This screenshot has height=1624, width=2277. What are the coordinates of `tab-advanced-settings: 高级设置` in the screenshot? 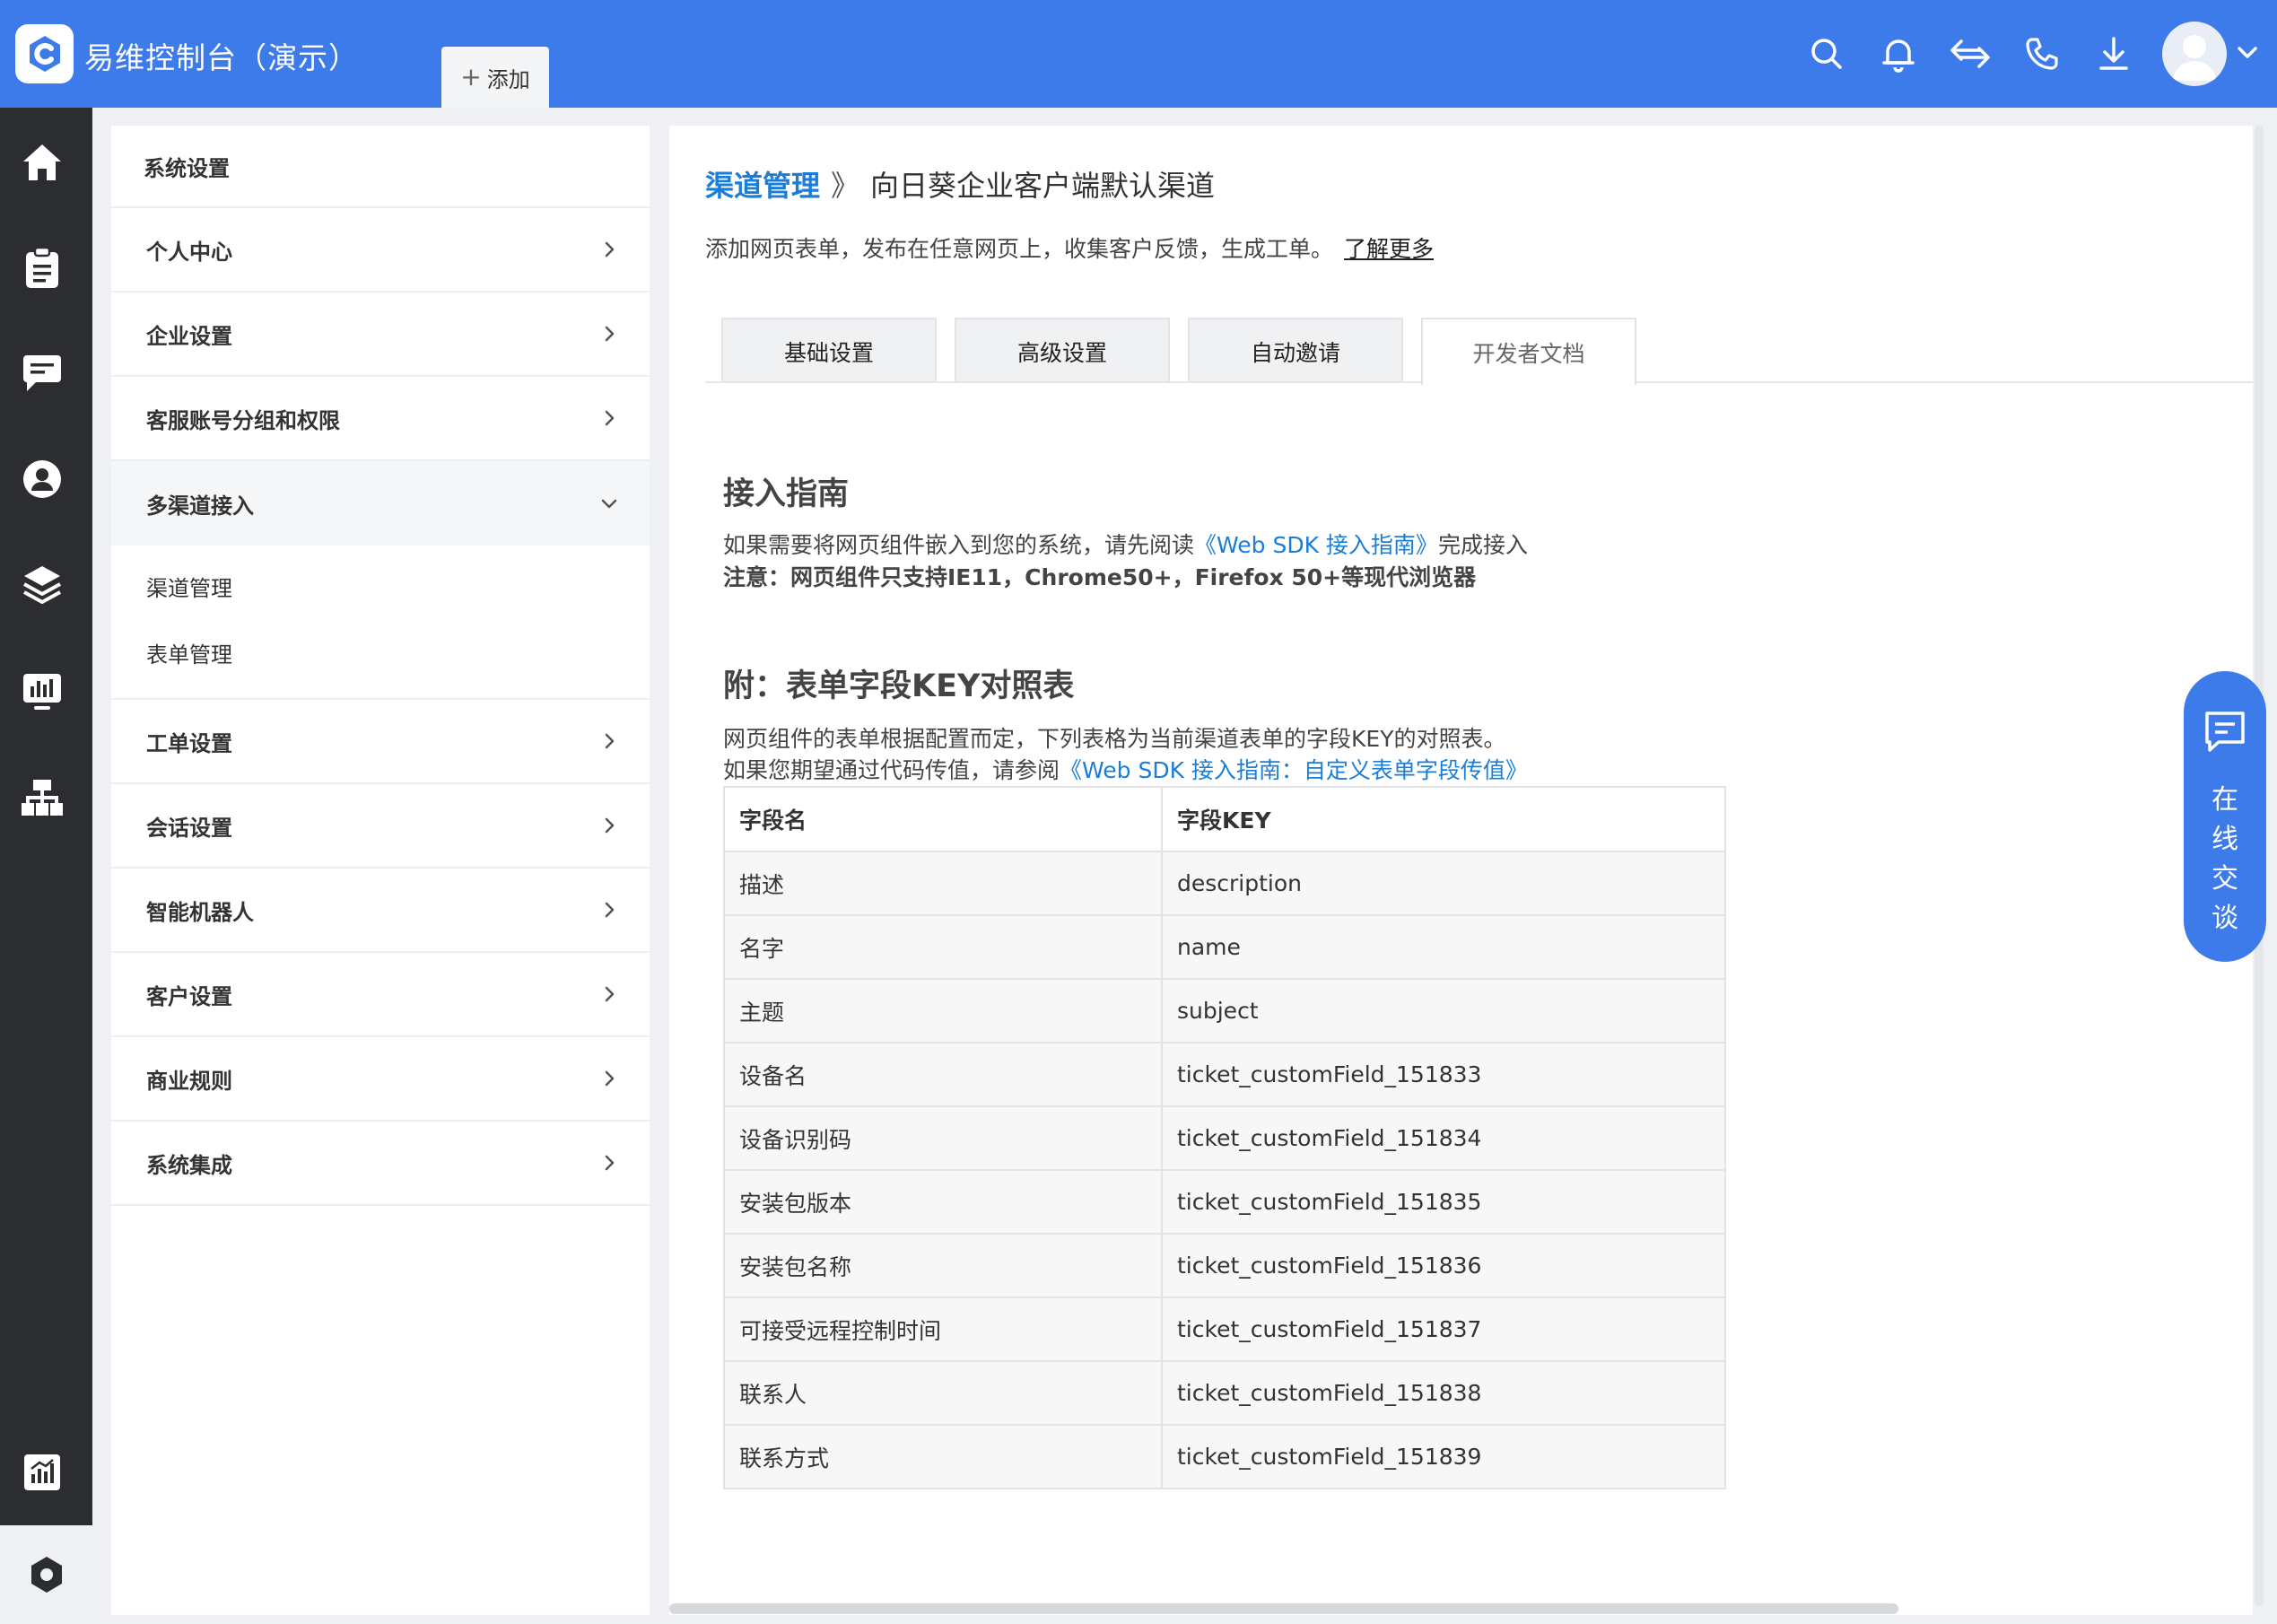 It's located at (1062, 350).